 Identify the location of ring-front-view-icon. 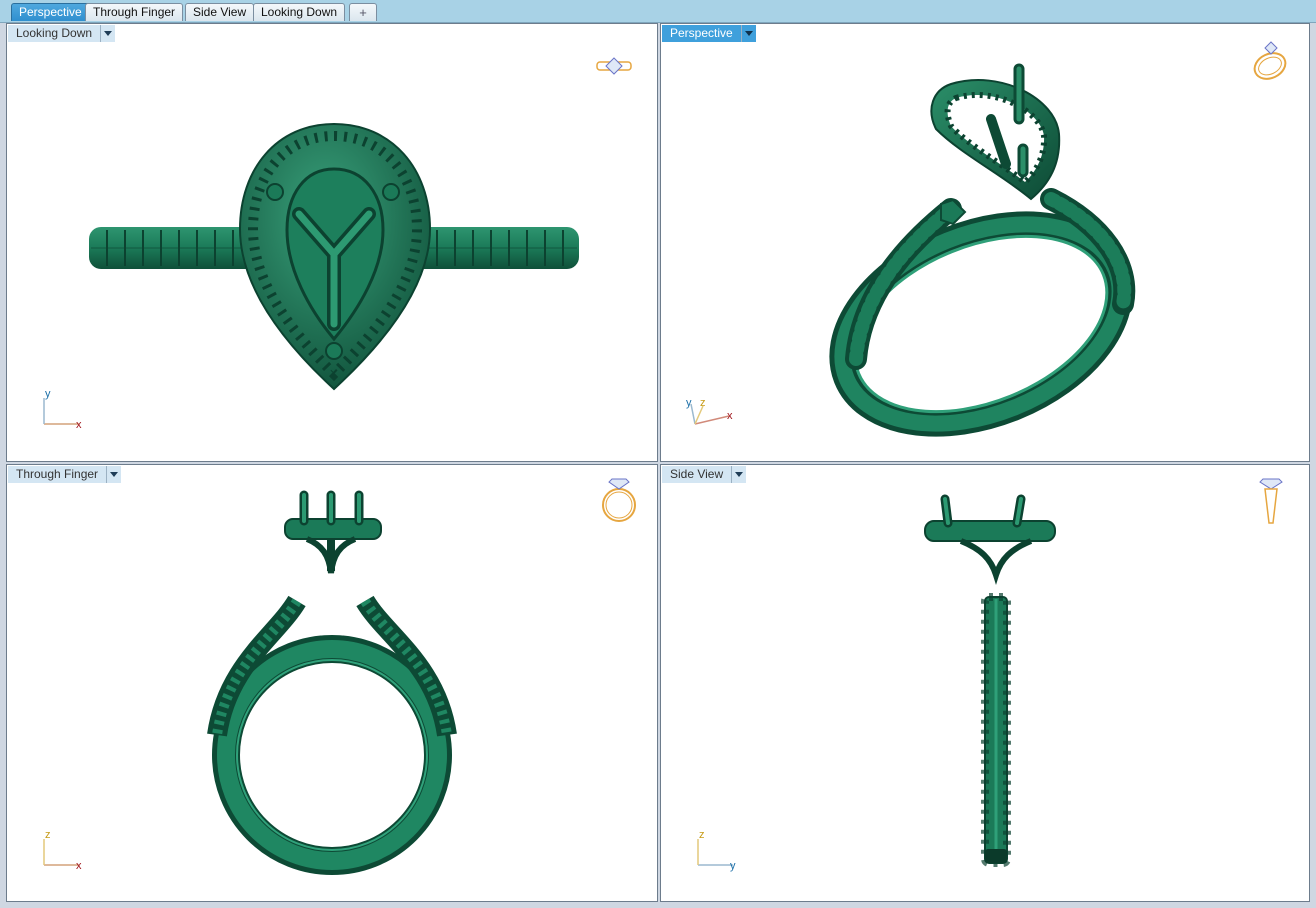
(619, 500).